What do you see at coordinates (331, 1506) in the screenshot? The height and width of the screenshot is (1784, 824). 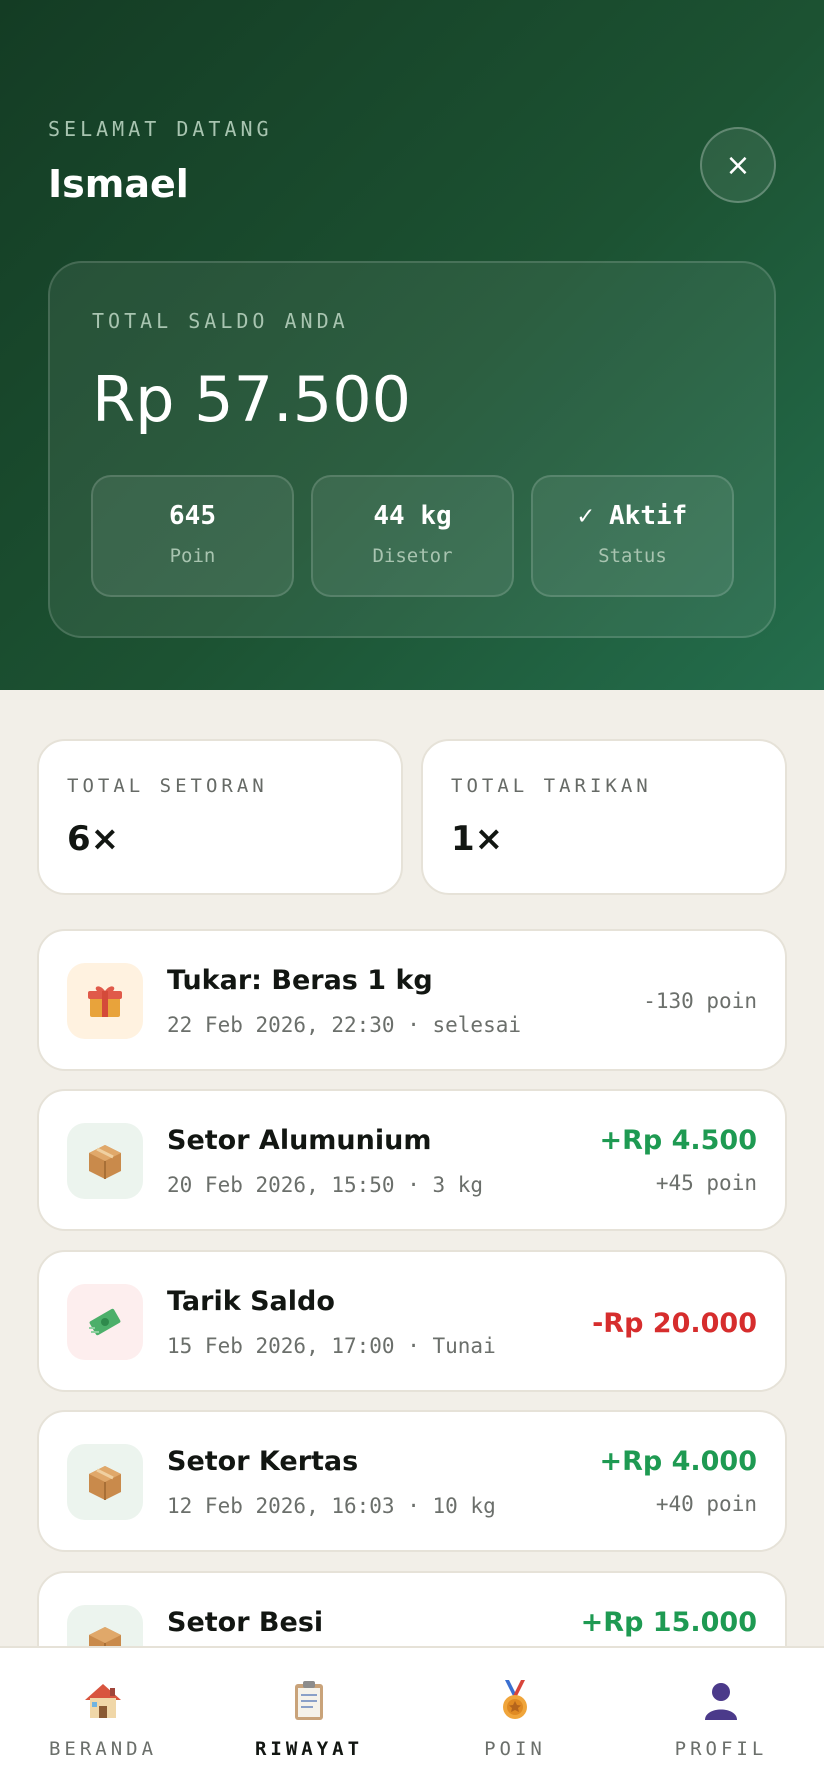 I see `transaction-subtitle: 12 Feb 2026, 16:03 · 10 kg` at bounding box center [331, 1506].